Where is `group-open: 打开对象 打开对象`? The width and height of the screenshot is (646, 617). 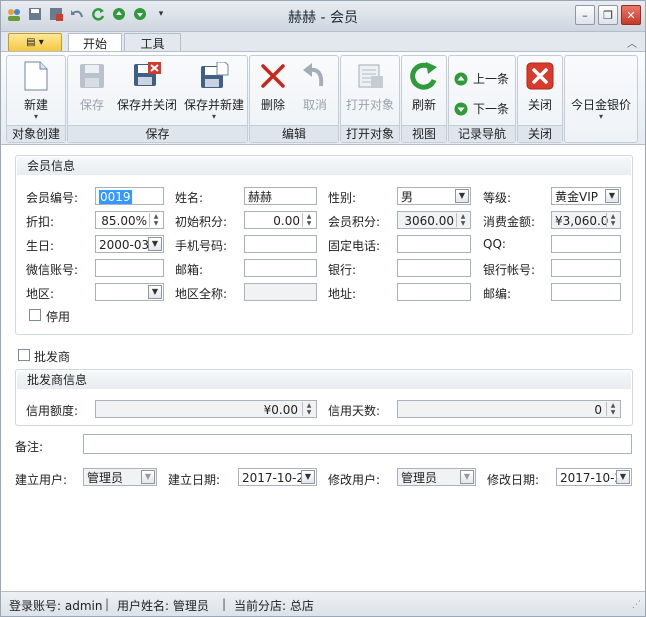
group-open: 打开对象 打开对象 is located at coordinates (370, 99).